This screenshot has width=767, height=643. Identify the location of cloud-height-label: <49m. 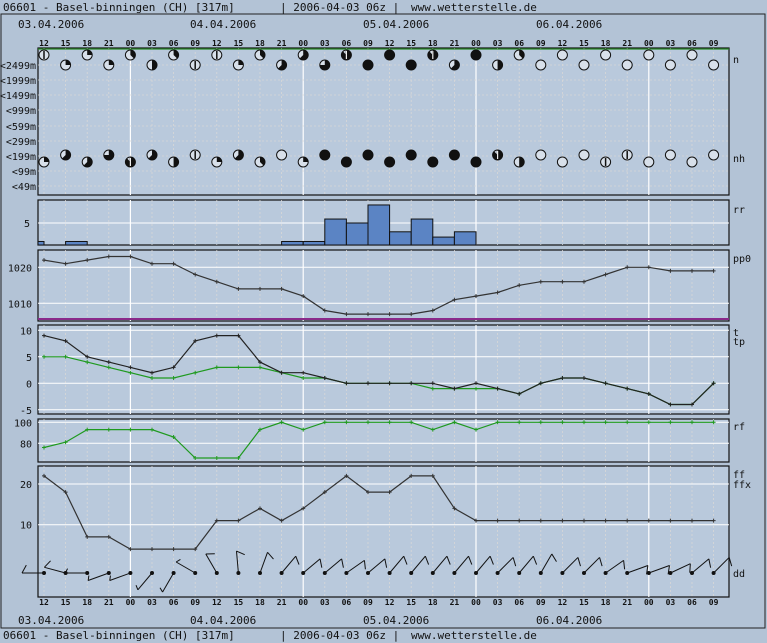
(24, 187).